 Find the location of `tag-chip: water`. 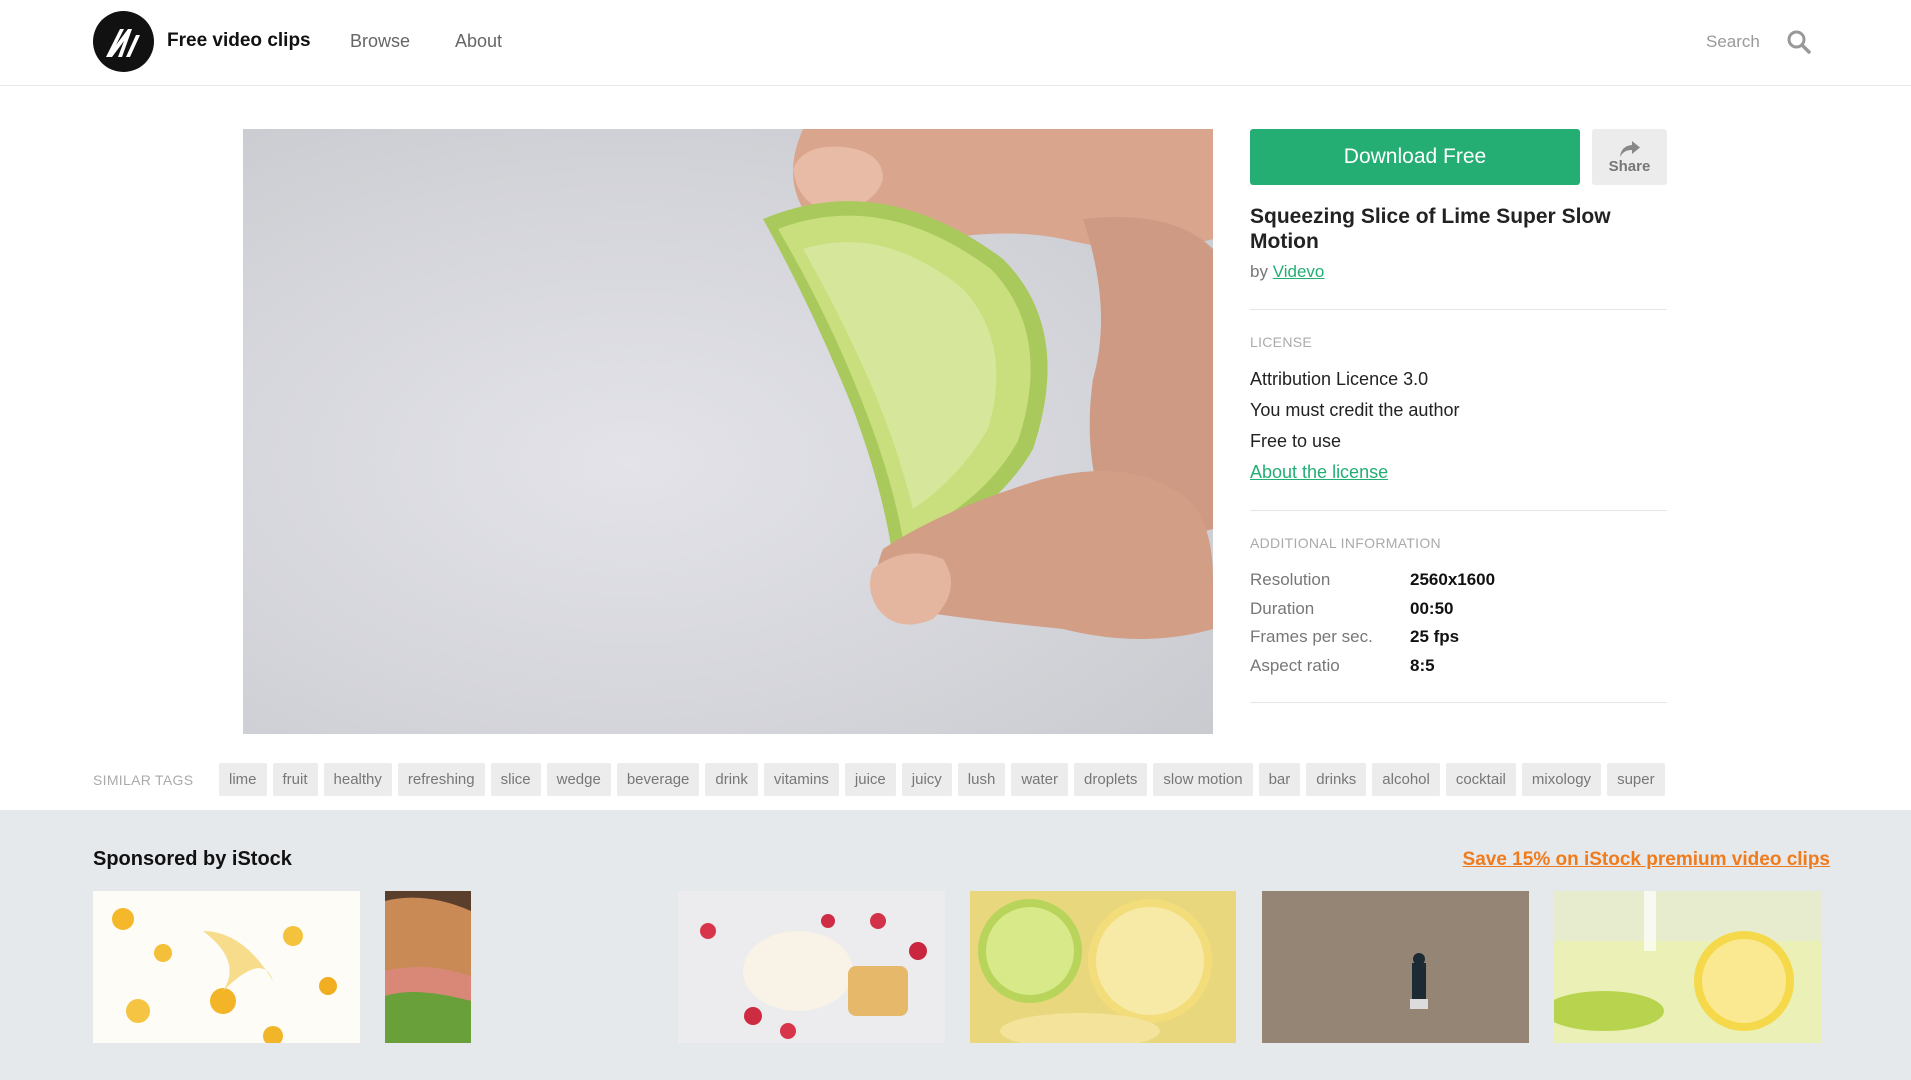

tag-chip: water is located at coordinates (1040, 779).